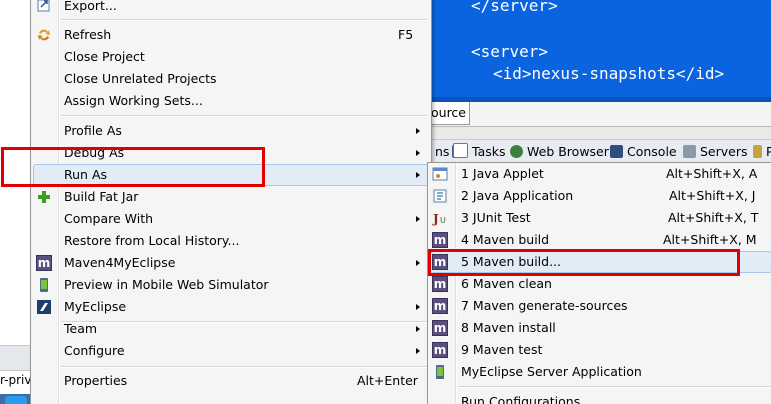 The image size is (771, 404). What do you see at coordinates (231, 263) in the screenshot?
I see `menu-item-maven4myeclipse: m Maven4MyEclipse` at bounding box center [231, 263].